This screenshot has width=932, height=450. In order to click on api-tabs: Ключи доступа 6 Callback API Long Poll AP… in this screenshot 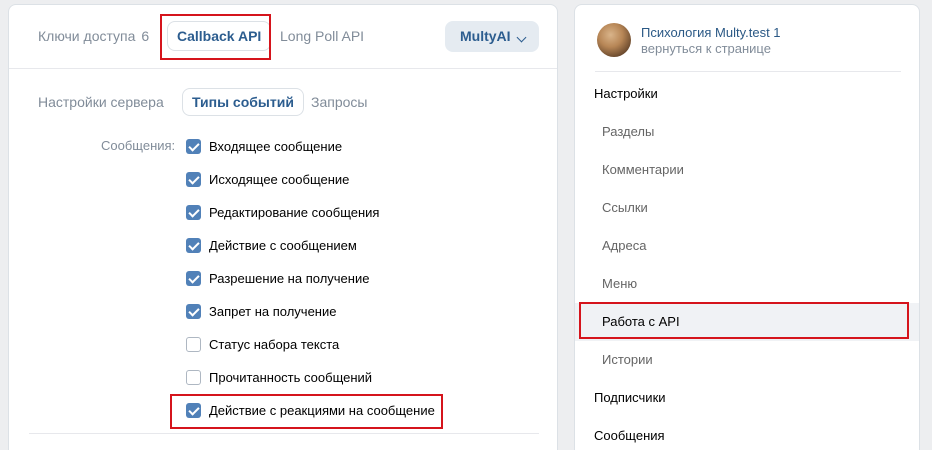, I will do `click(283, 37)`.